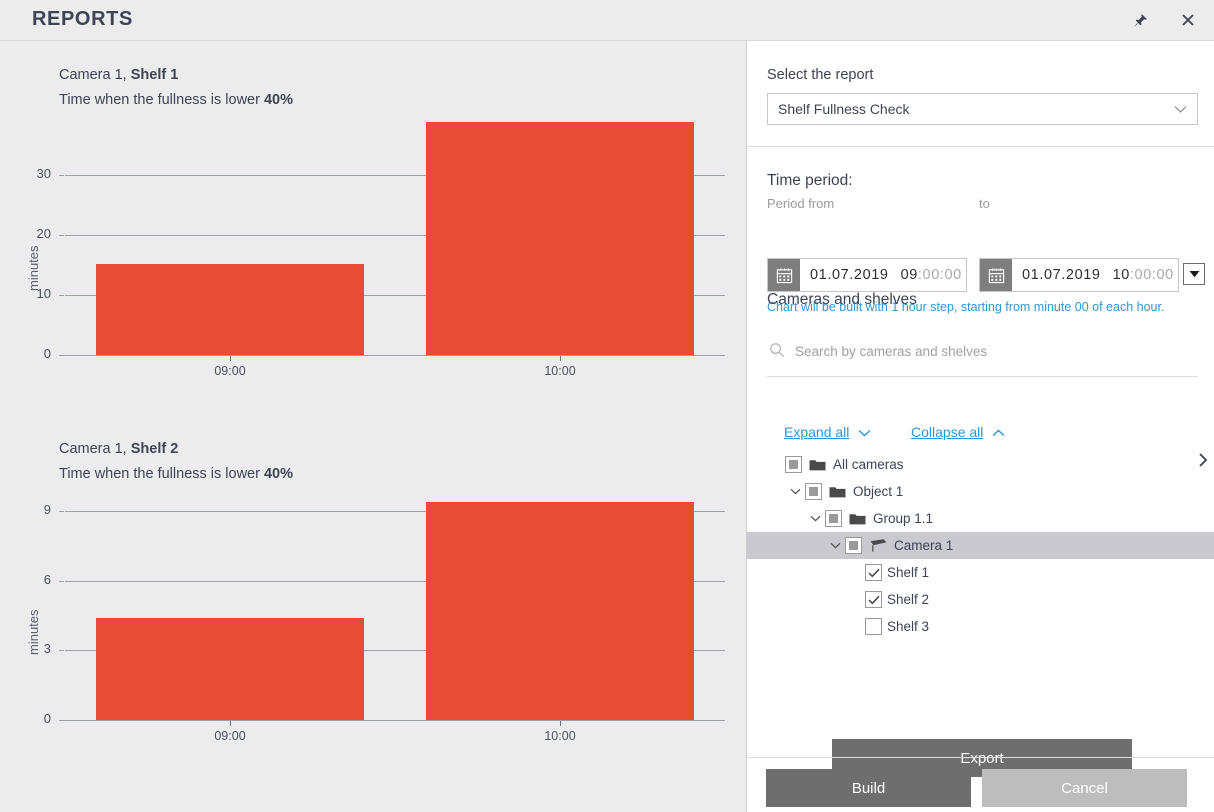 This screenshot has width=1214, height=812. What do you see at coordinates (878, 491) in the screenshot?
I see `tree-item-label: Object 1` at bounding box center [878, 491].